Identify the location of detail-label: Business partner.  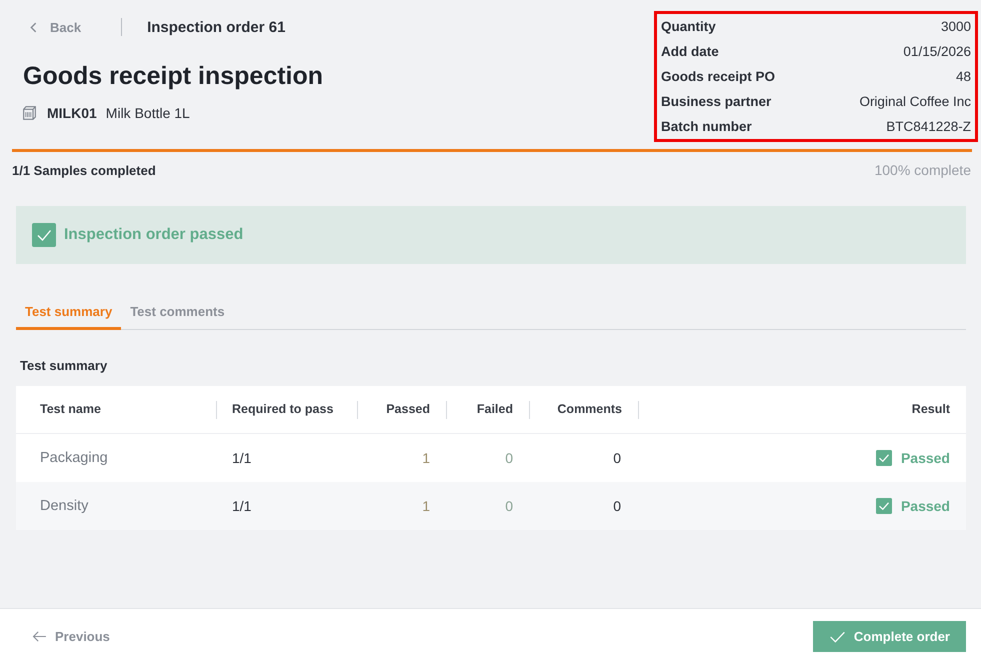
(716, 101).